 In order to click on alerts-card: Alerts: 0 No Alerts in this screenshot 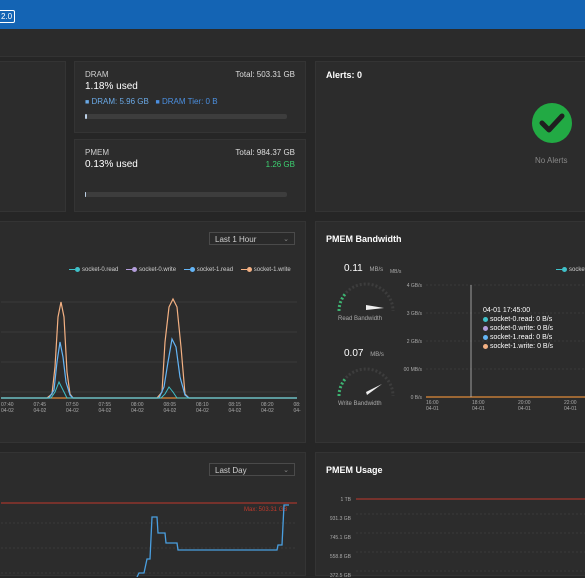, I will do `click(450, 136)`.